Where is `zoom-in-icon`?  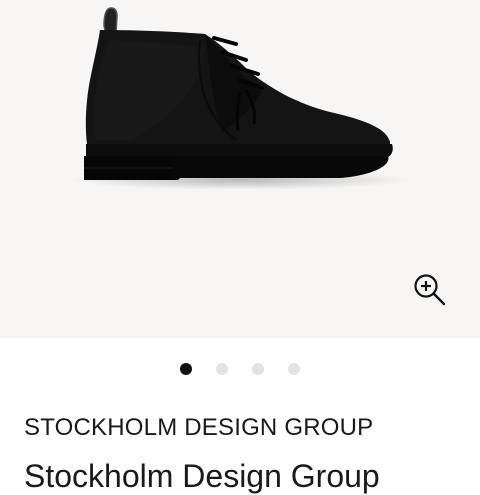
zoom-in-icon is located at coordinates (430, 290).